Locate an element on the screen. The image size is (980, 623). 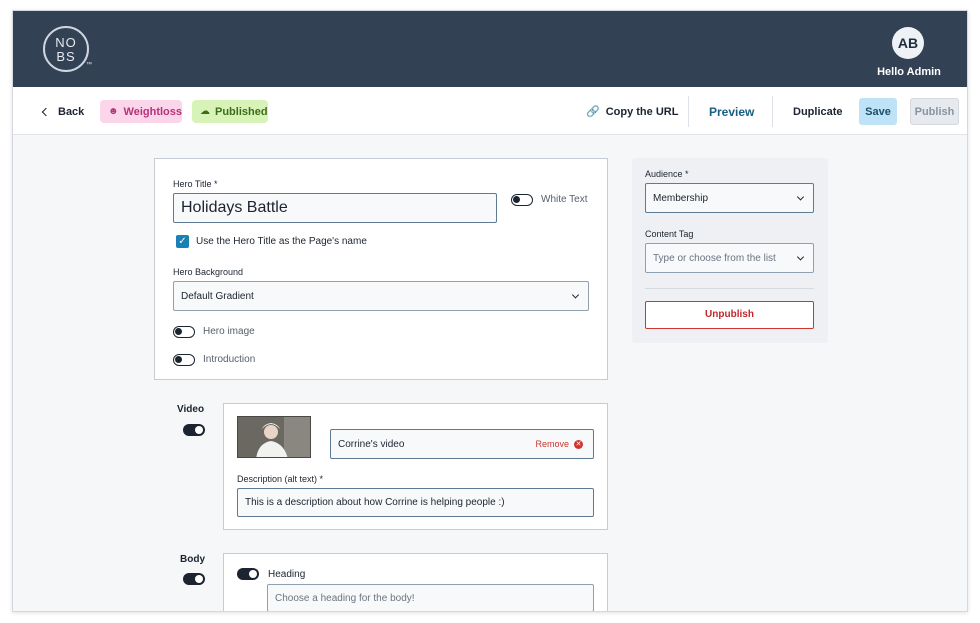
back-button: Back is located at coordinates (63, 111).